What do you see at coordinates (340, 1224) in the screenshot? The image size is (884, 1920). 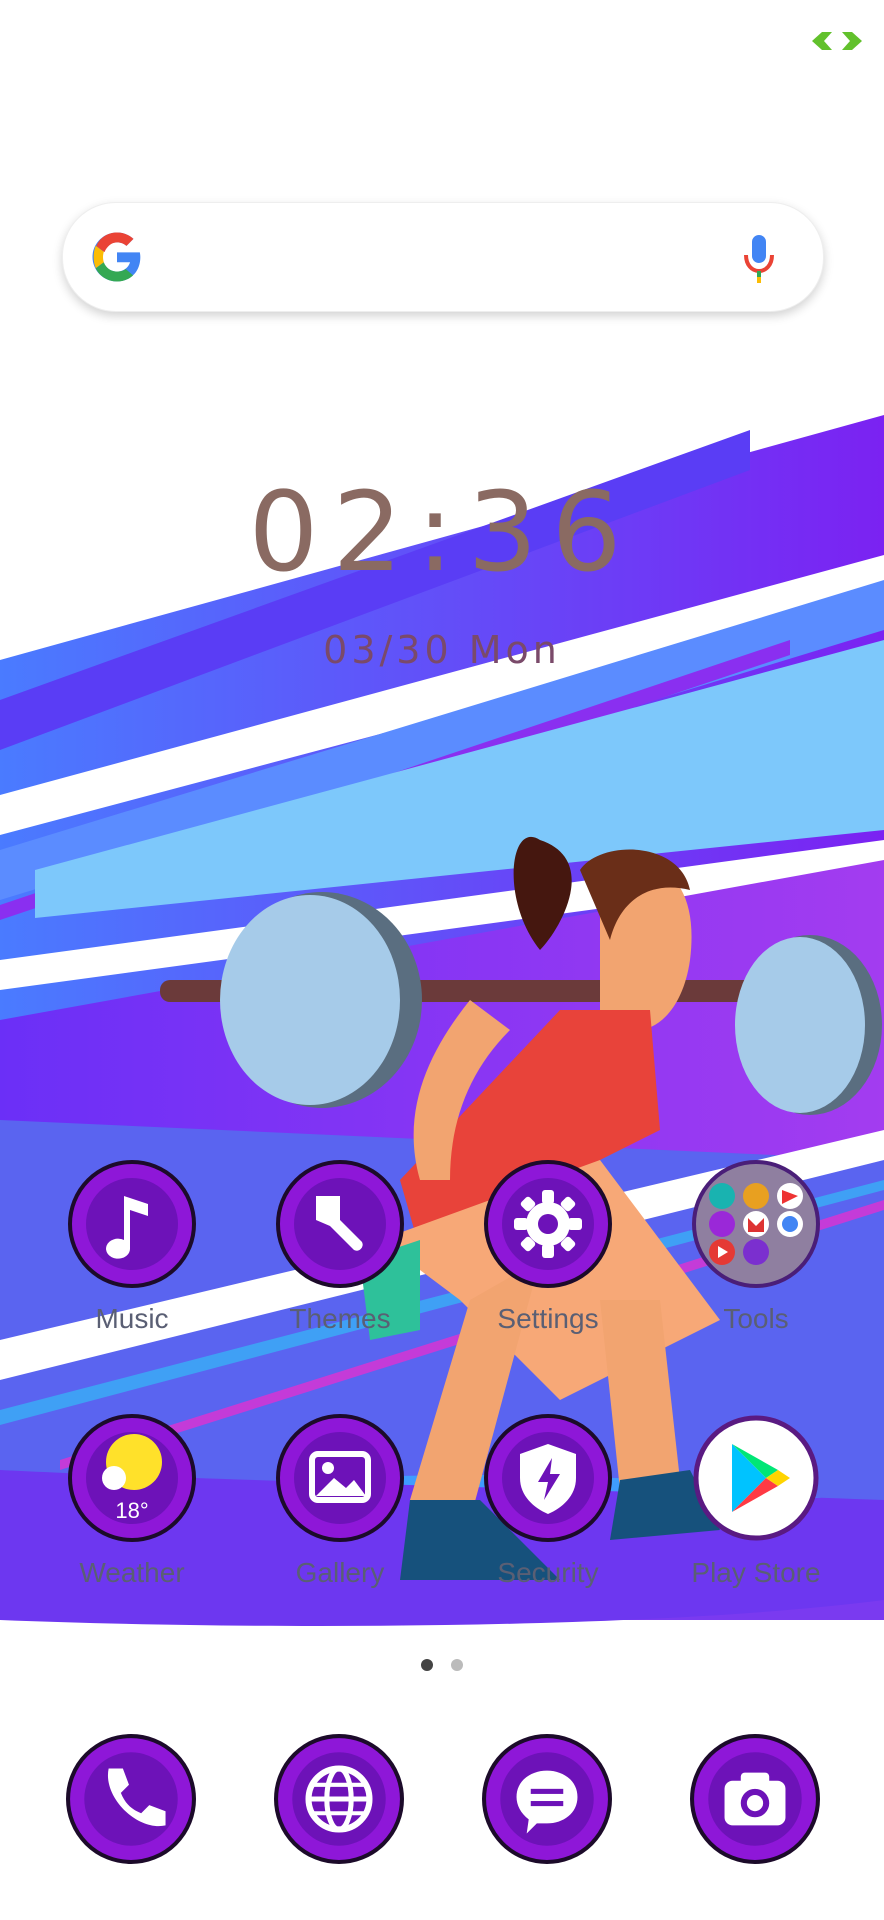 I see `paintbrush-icon` at bounding box center [340, 1224].